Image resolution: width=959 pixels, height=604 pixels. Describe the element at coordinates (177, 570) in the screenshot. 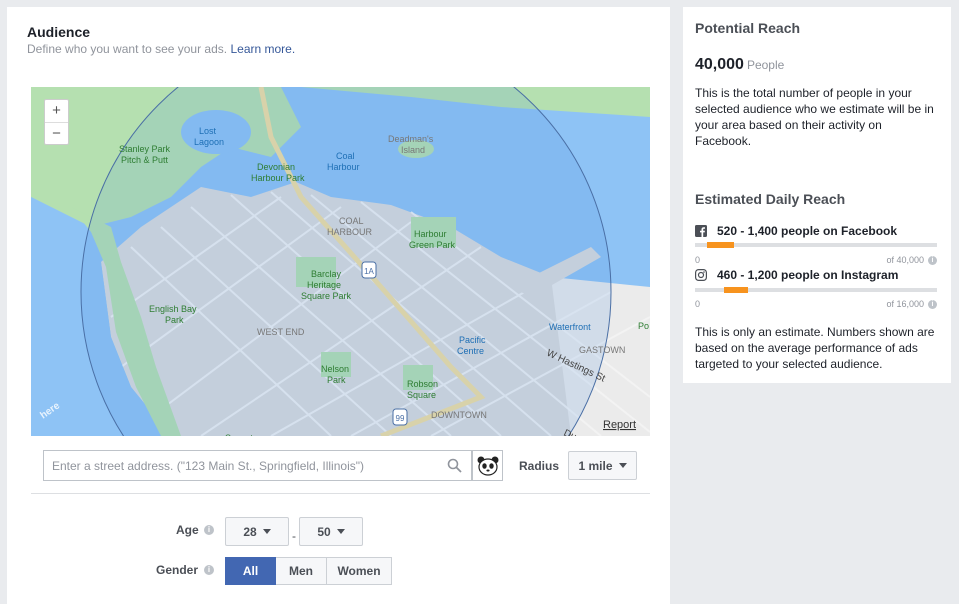

I see `gender-label: Gender` at that location.